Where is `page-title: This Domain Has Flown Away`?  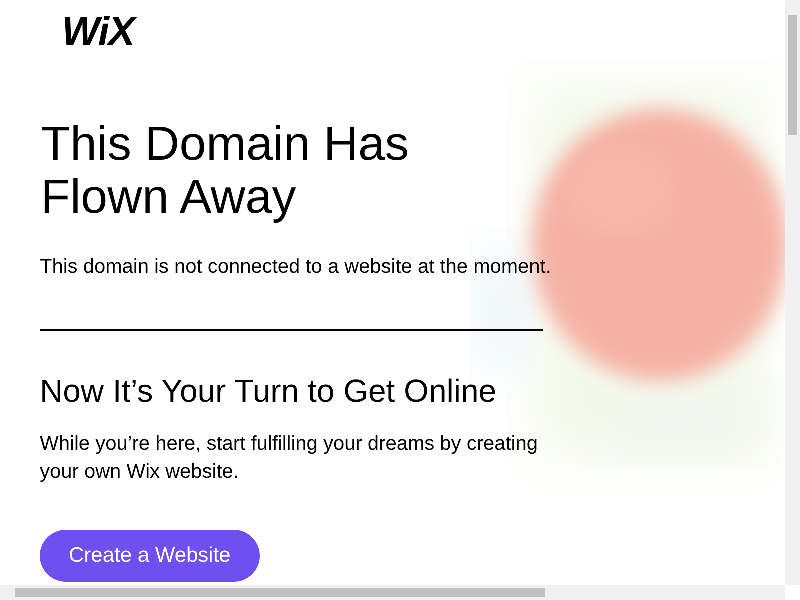
page-title: This Domain Has Flown Away is located at coordinates (225, 171).